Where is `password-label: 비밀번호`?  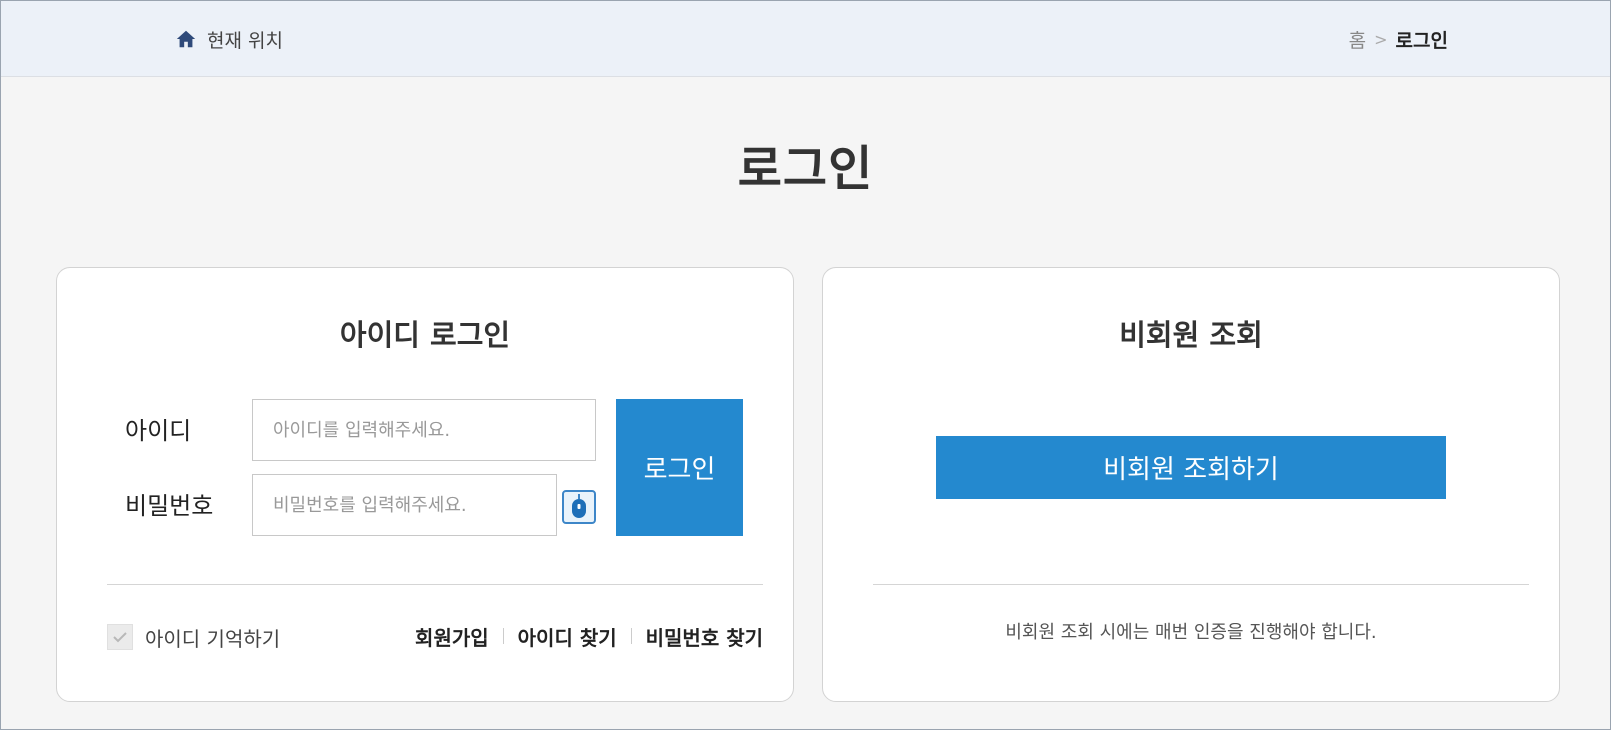
password-label: 비밀번호 is located at coordinates (169, 506).